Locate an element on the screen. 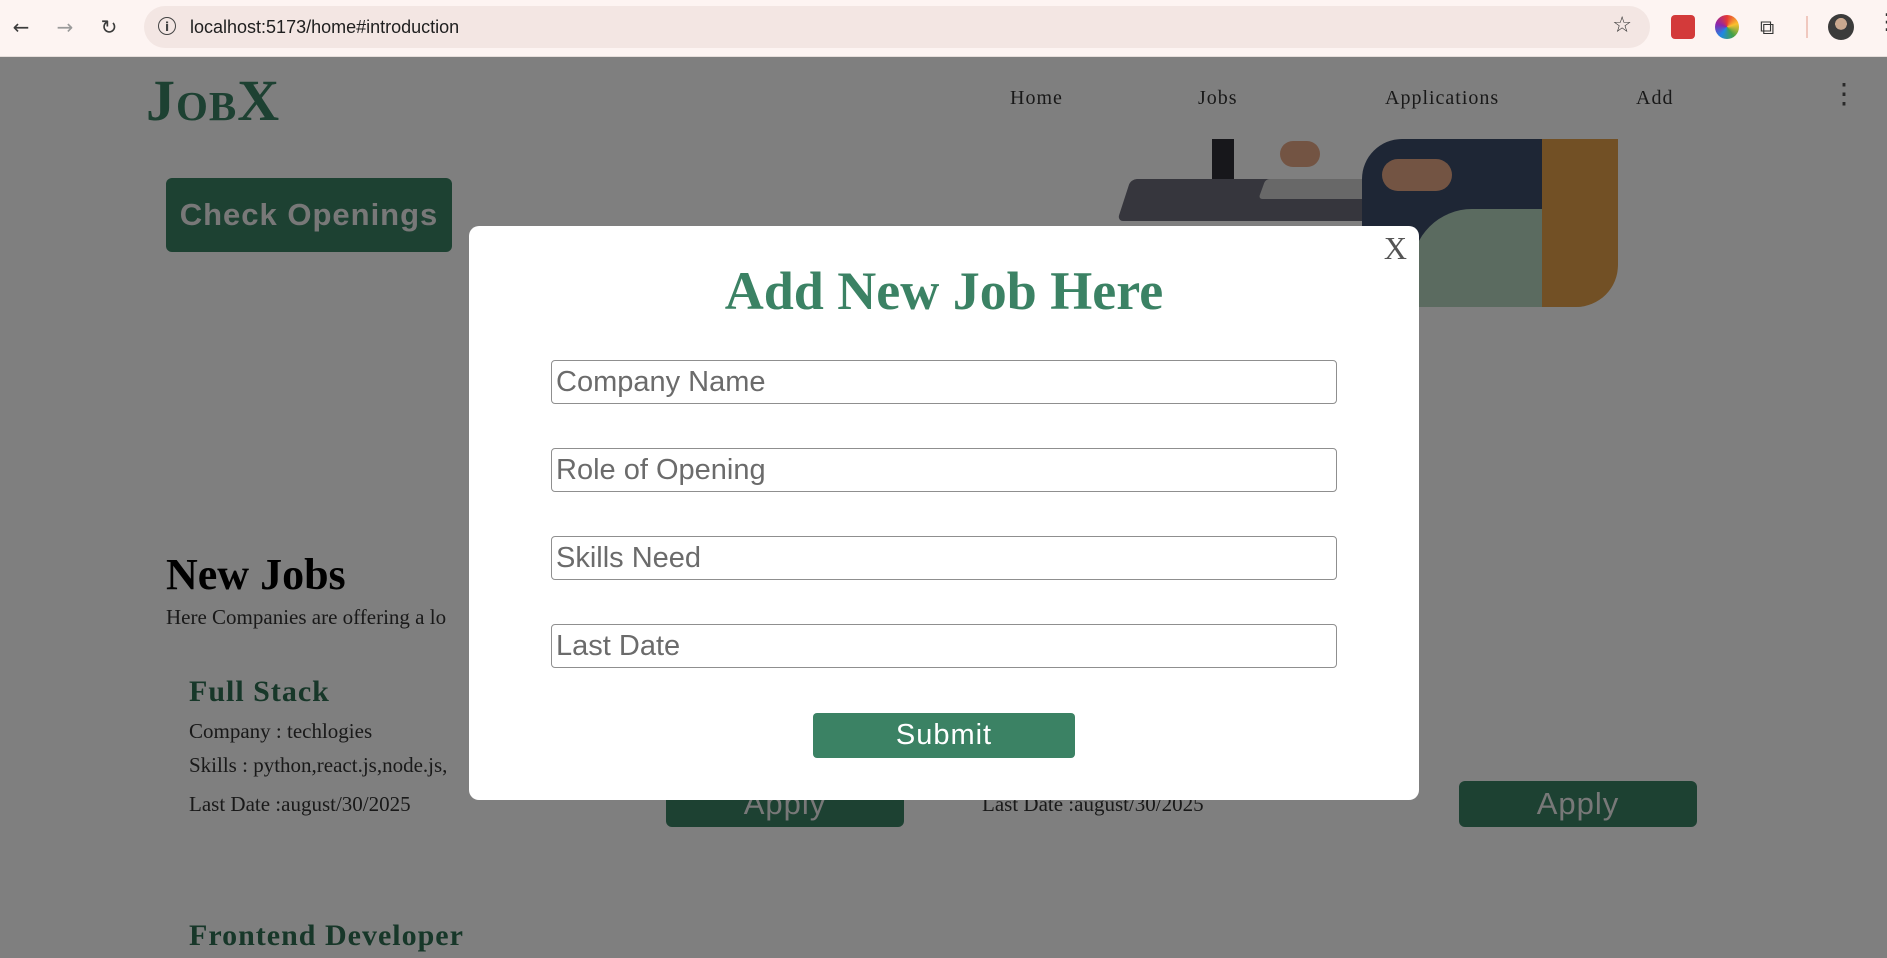 The height and width of the screenshot is (958, 1887). extensions-puzzle-icon: ⧉ is located at coordinates (1772, 27).